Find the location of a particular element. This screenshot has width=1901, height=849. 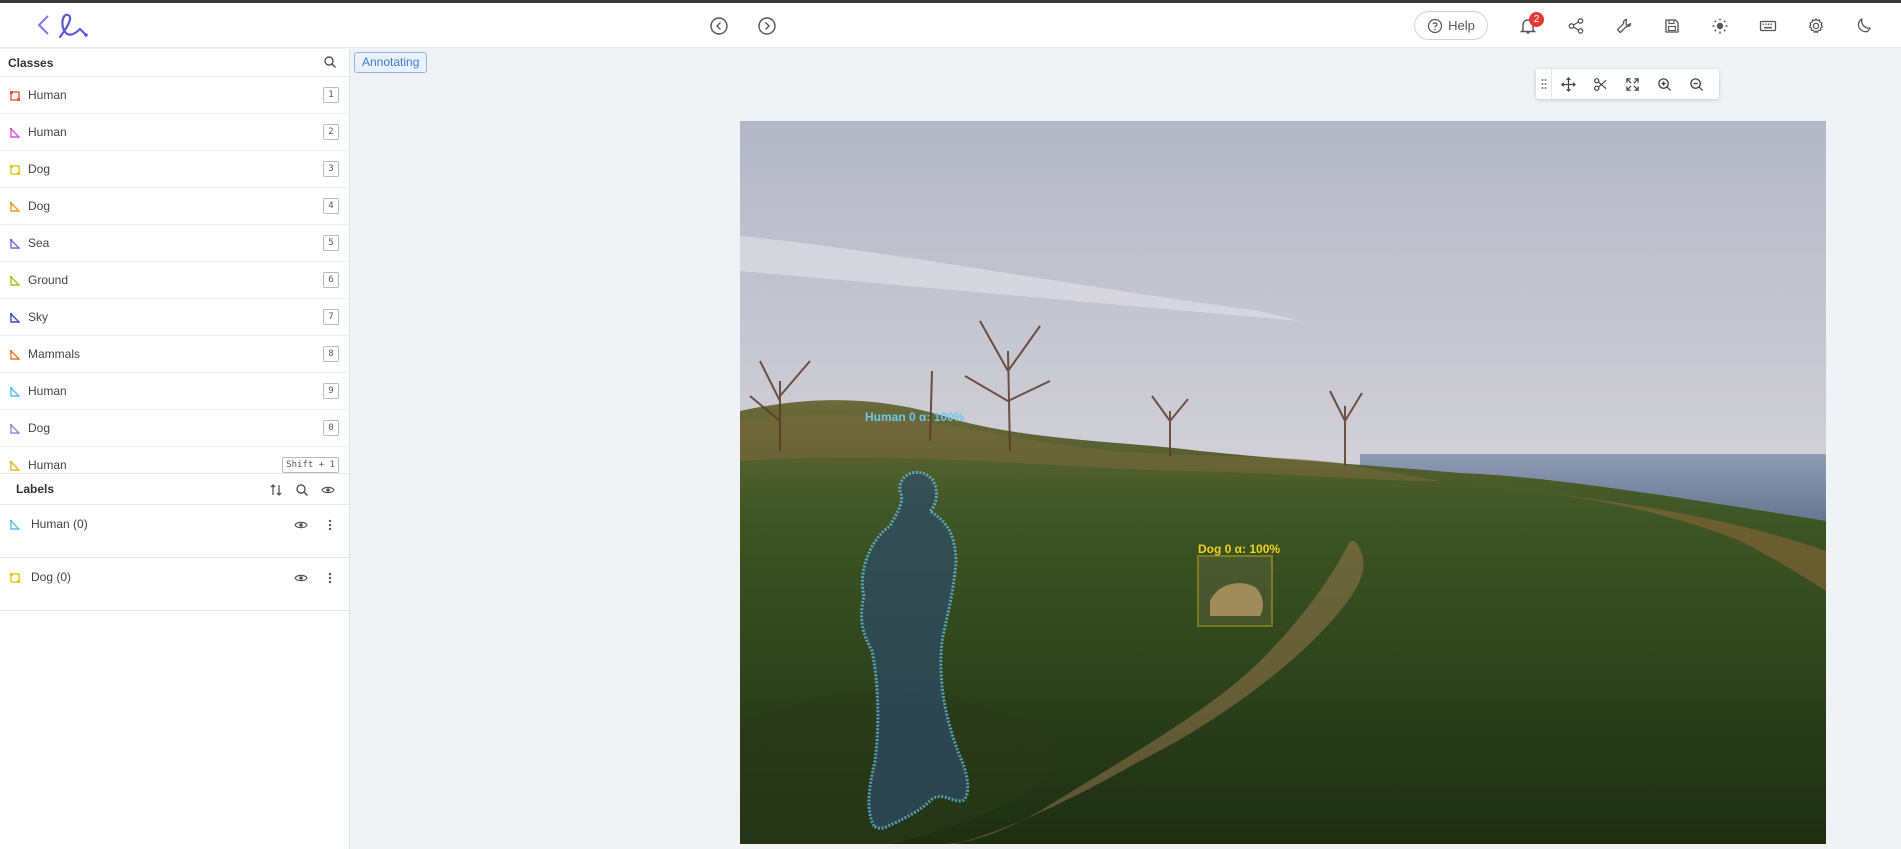

canvas-toolbar is located at coordinates (1627, 84).